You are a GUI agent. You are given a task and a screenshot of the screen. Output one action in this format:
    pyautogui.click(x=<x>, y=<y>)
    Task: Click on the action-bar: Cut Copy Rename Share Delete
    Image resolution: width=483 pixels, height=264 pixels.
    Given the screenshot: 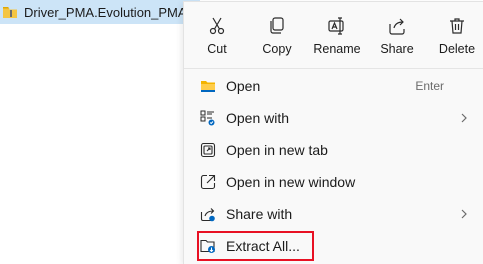 What is the action you would take?
    pyautogui.click(x=333, y=32)
    